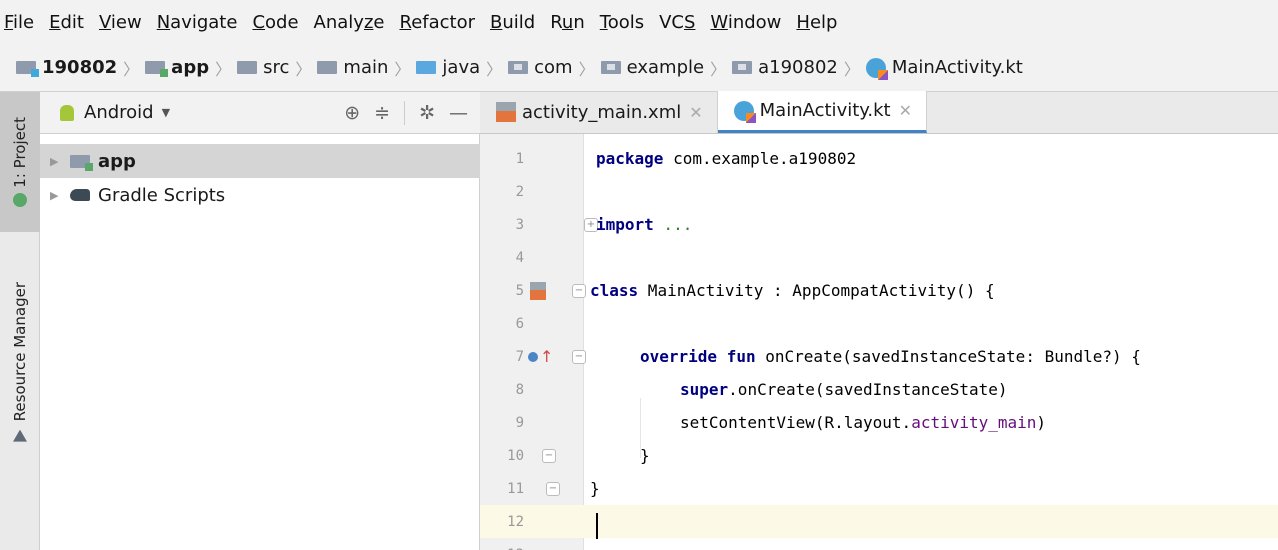 This screenshot has width=1278, height=550. What do you see at coordinates (879, 521) in the screenshot?
I see `current-code-line: 12` at bounding box center [879, 521].